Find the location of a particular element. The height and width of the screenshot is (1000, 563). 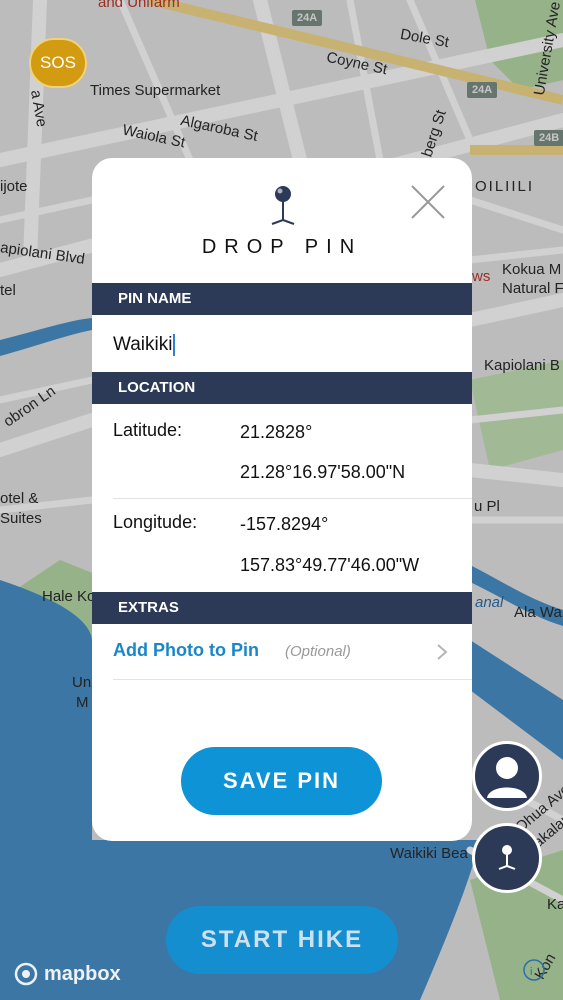

section-header-extras: EXTRAS is located at coordinates (282, 608).